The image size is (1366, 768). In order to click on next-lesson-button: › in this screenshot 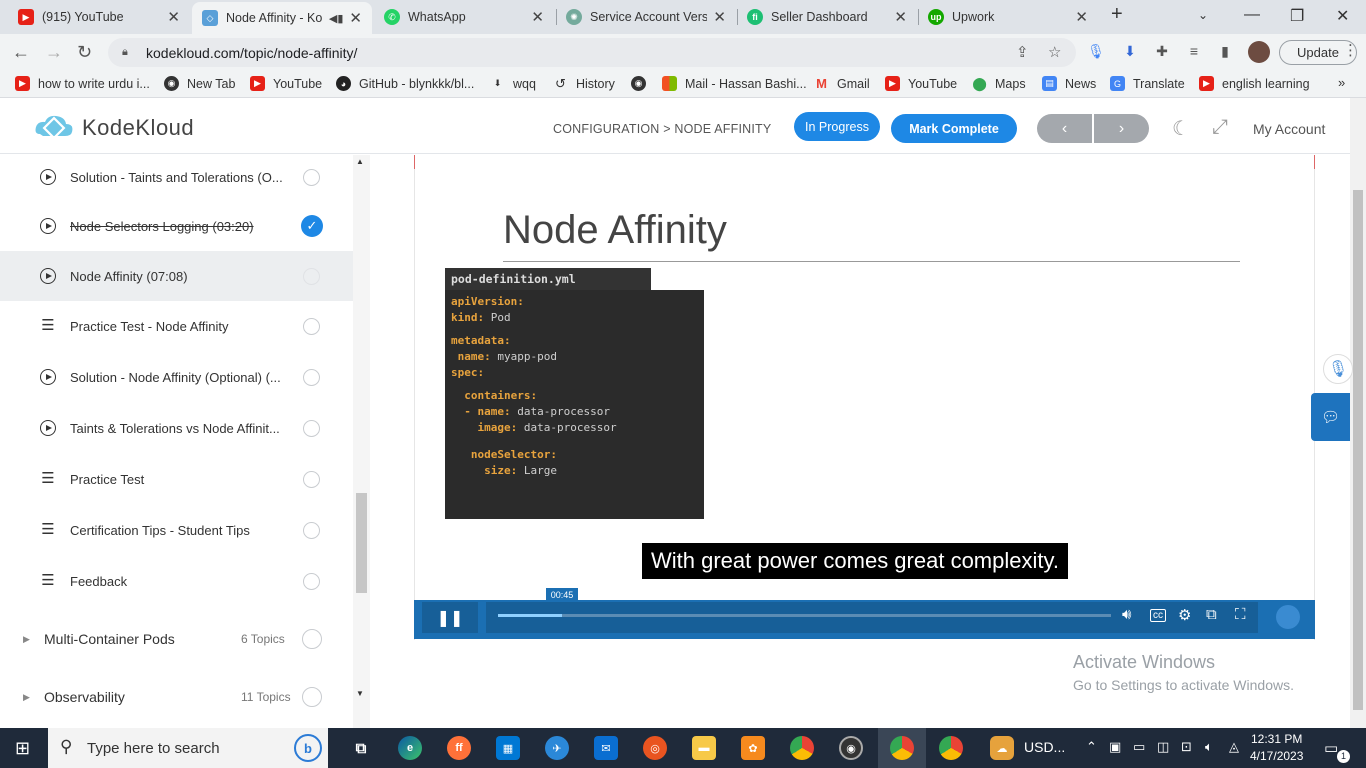, I will do `click(1121, 128)`.